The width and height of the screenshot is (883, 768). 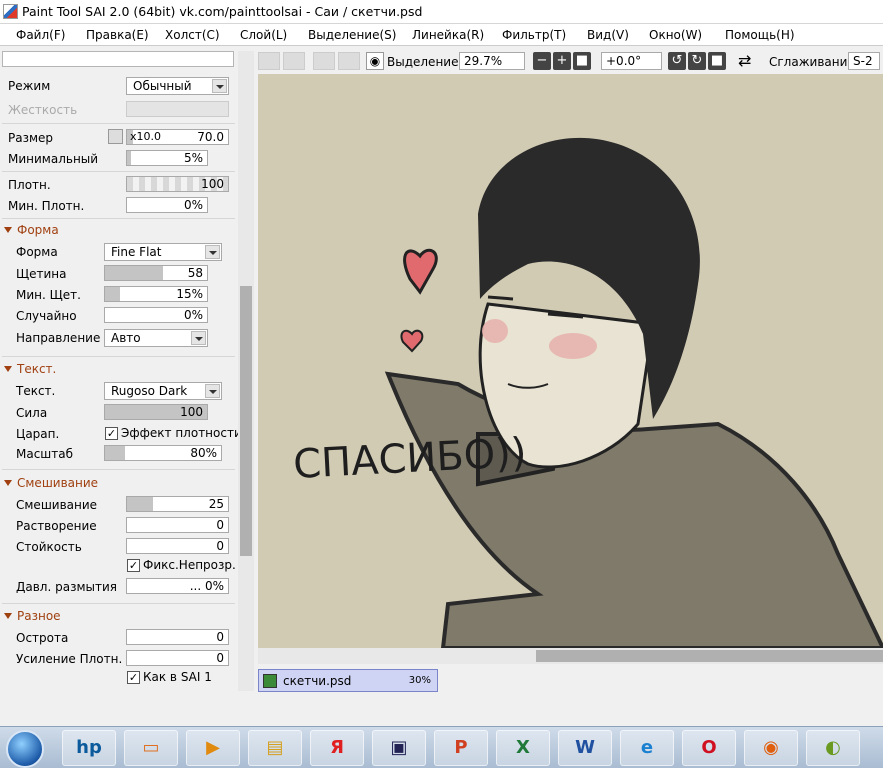 I want to click on rotate-left-button: ↺, so click(x=677, y=61).